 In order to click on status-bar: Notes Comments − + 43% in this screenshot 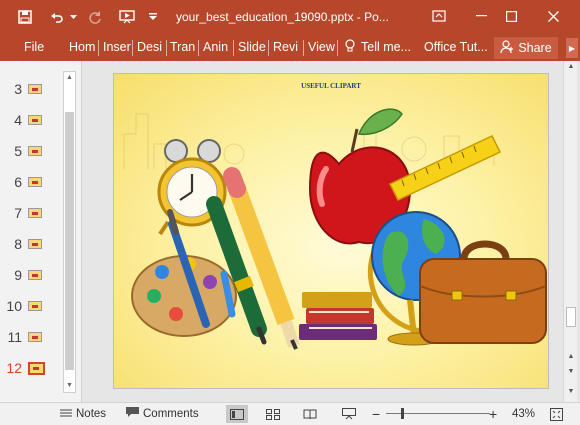, I will do `click(290, 413)`.